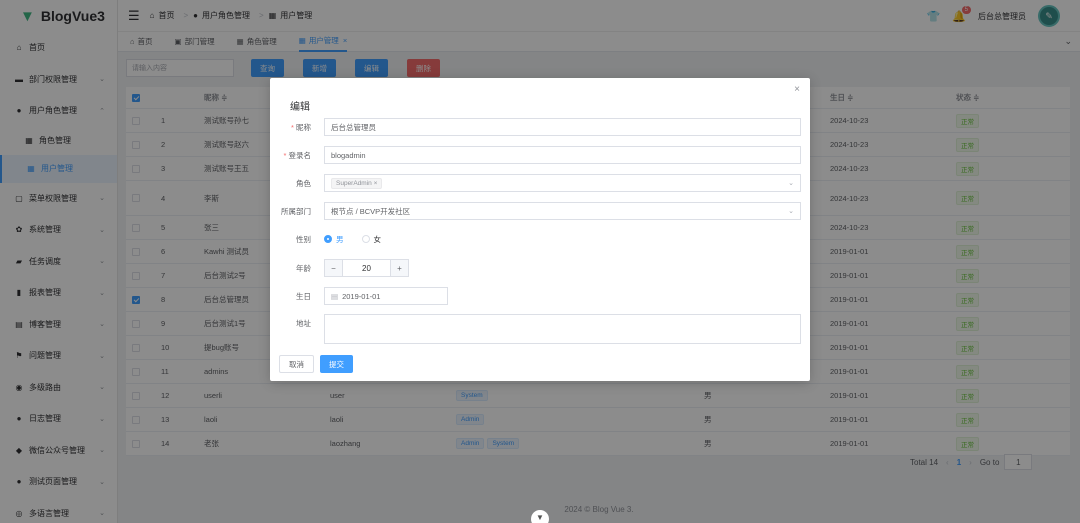 This screenshot has height=523, width=1080. I want to click on age-stepper: − 20 +, so click(366, 268).